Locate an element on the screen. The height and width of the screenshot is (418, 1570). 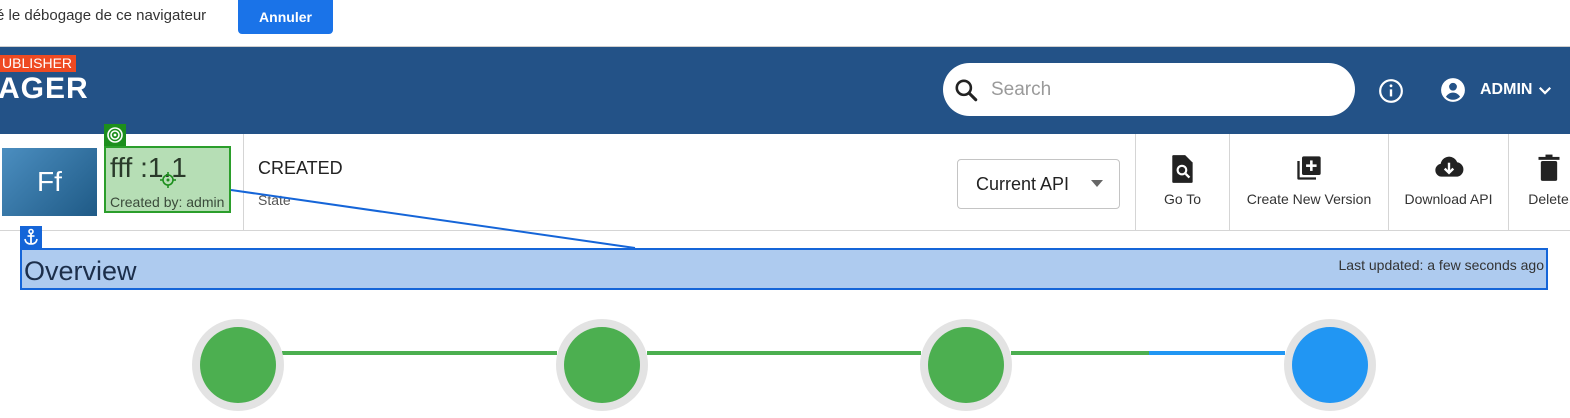
anchor-icon is located at coordinates (31, 237).